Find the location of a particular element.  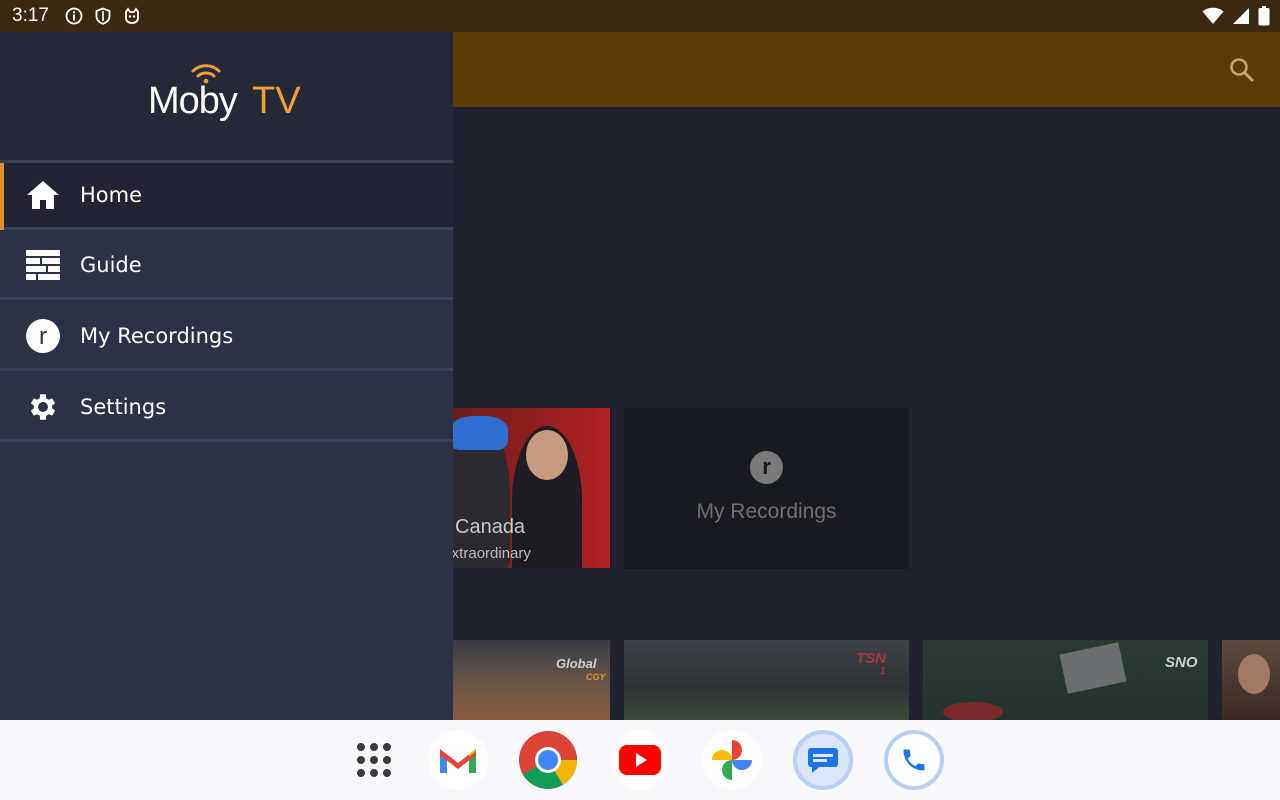

search-icon is located at coordinates (1242, 70).